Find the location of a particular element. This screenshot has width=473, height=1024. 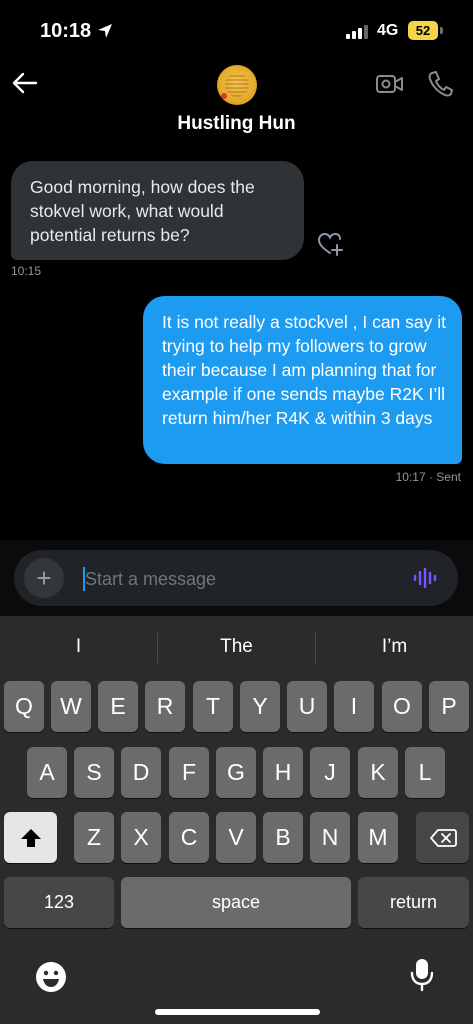

conversation-header: Hustling Hun is located at coordinates (236, 102).